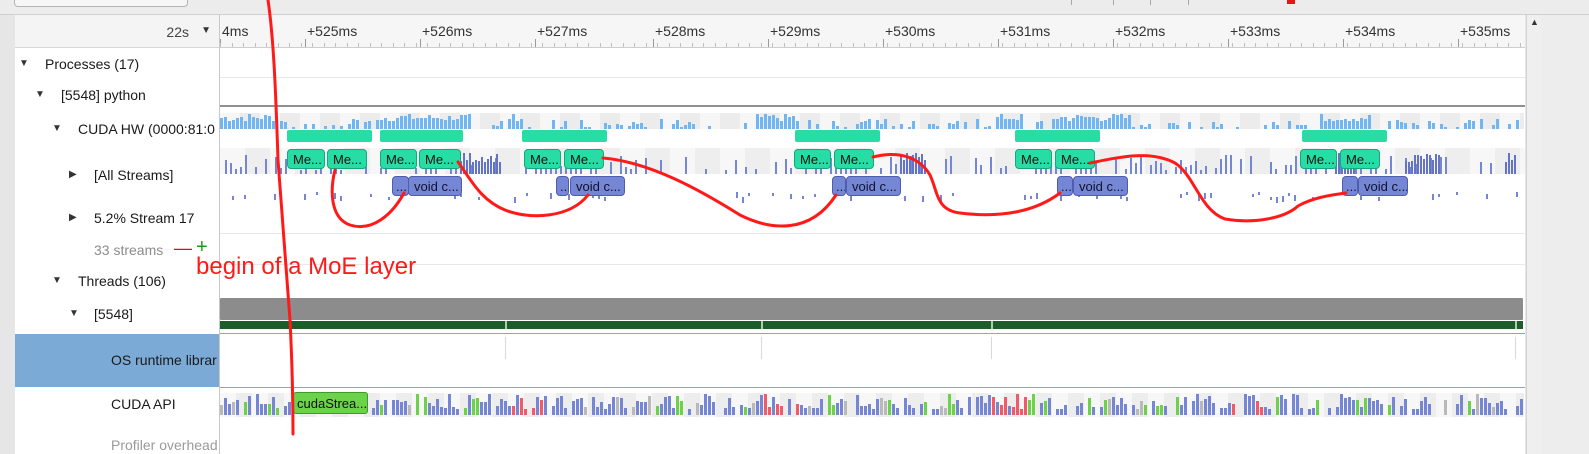 The image size is (1589, 454). I want to click on tree-row-threads: ▼ Threads (106), so click(117, 282).